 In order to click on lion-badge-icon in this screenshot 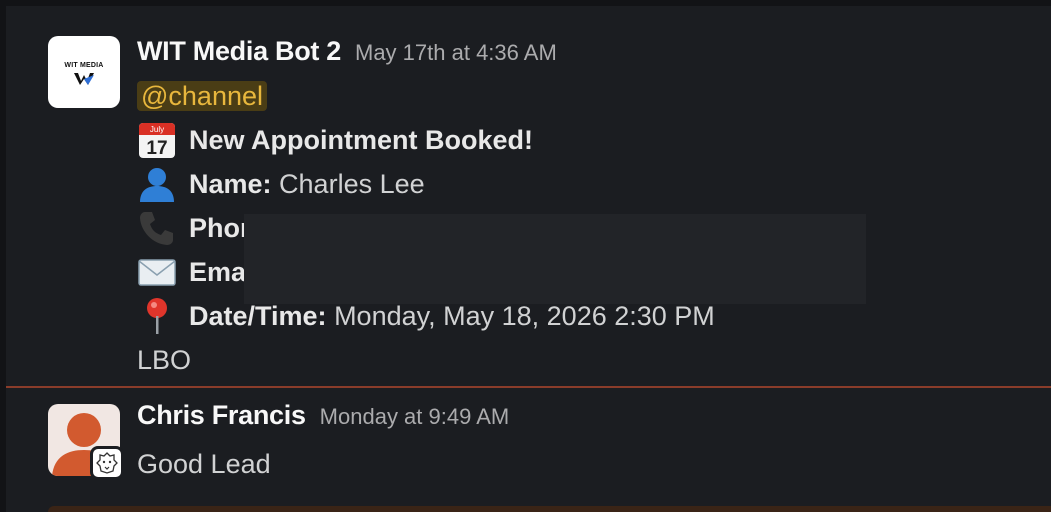, I will do `click(107, 463)`.